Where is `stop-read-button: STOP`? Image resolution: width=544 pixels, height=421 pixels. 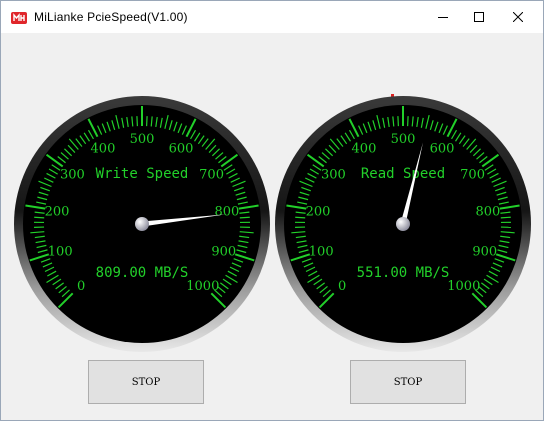
stop-read-button: STOP is located at coordinates (408, 382).